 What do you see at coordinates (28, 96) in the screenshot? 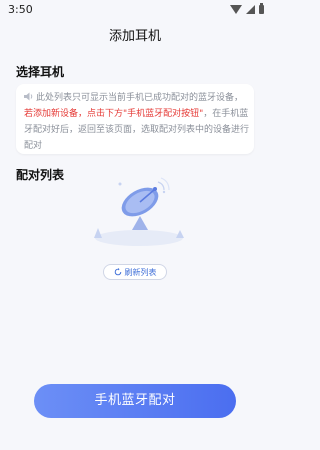
I see `speaker-icon` at bounding box center [28, 96].